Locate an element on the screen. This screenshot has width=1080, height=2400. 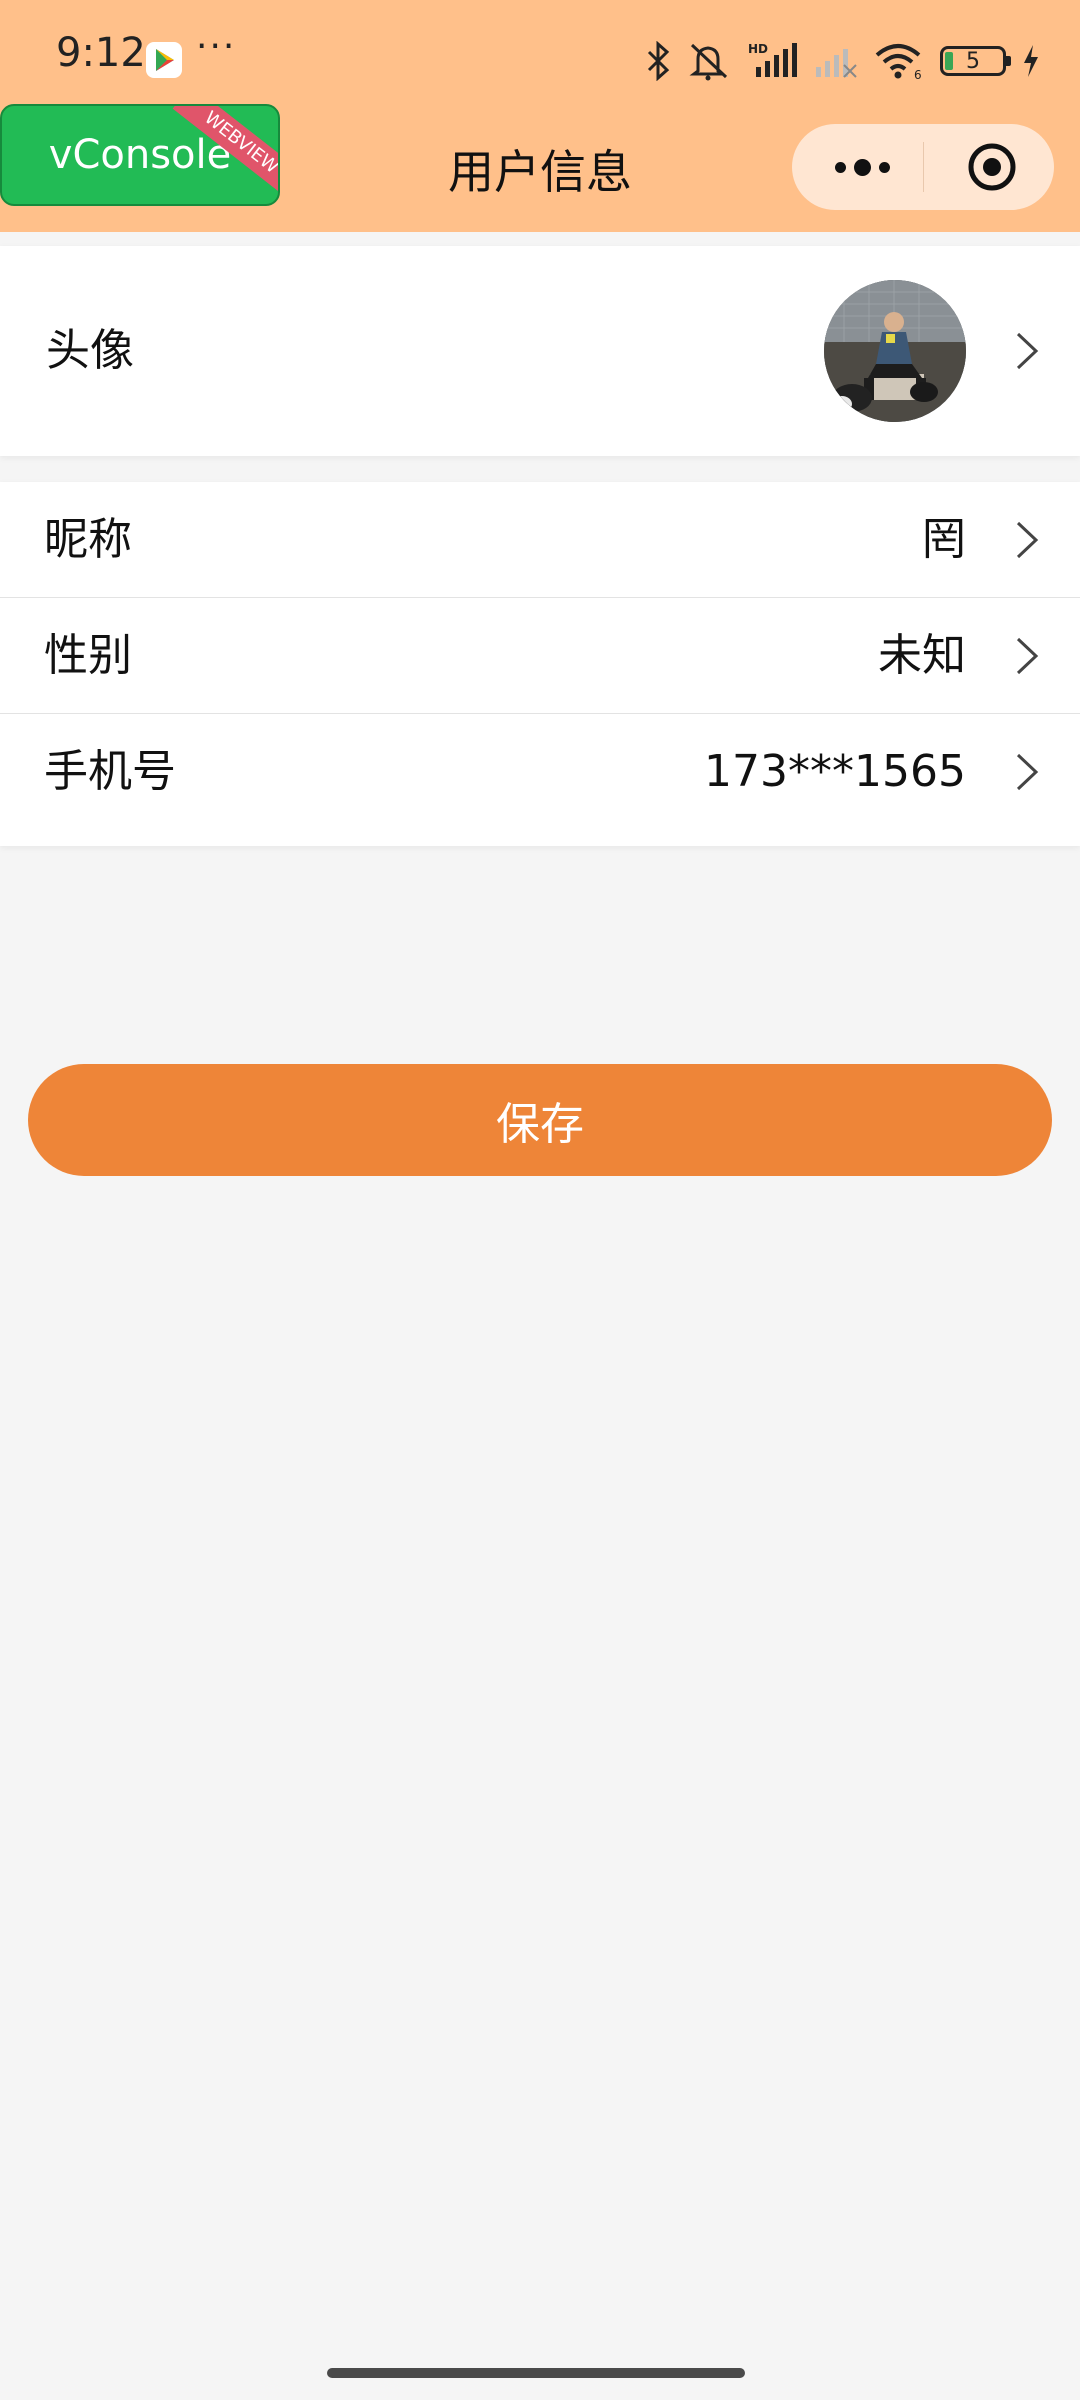
avatar-card: 头像 is located at coordinates (540, 351).